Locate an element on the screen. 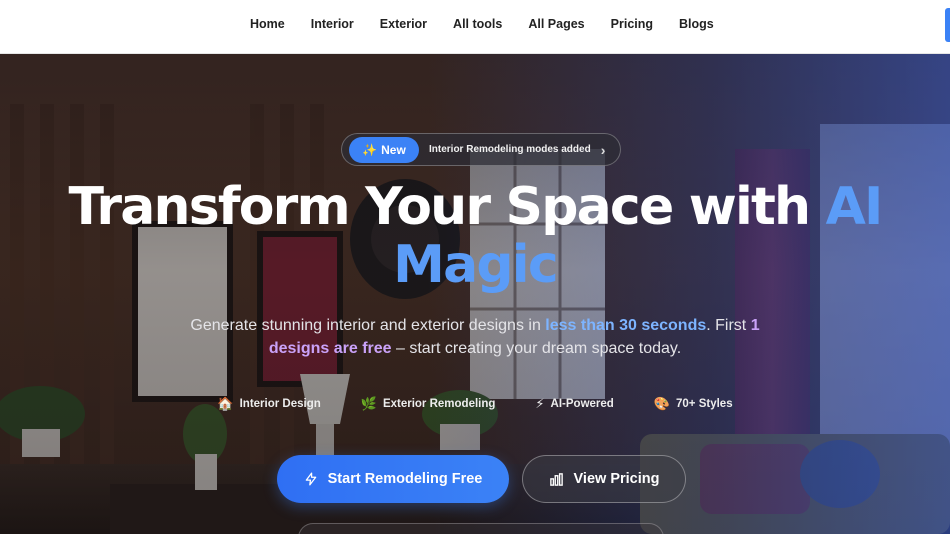 The image size is (950, 534). start-remodeling-button: Start Remodeling Free is located at coordinates (393, 479).